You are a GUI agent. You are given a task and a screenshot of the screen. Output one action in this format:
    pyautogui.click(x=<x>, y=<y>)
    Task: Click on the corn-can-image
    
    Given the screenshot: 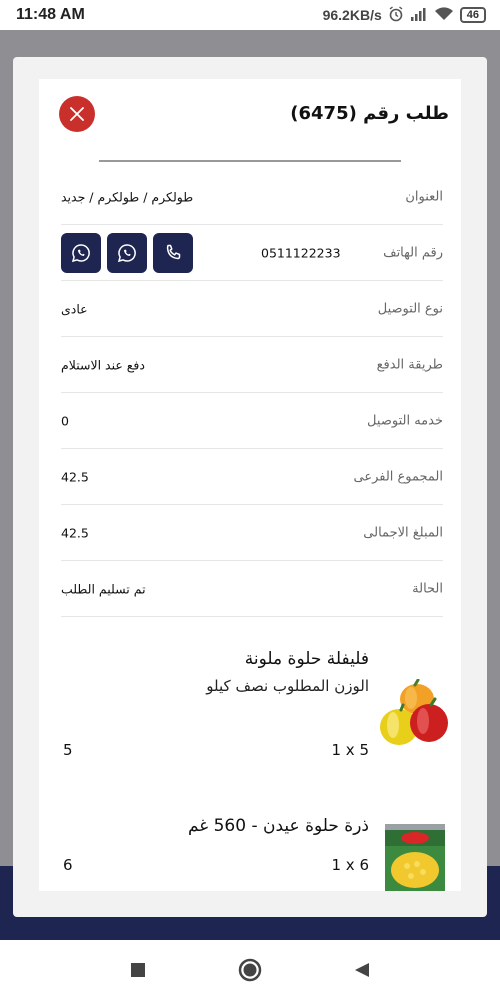 What is the action you would take?
    pyautogui.click(x=414, y=855)
    